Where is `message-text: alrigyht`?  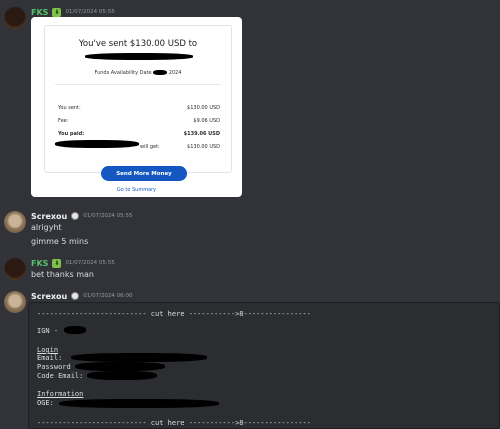
message-text: alrigyht is located at coordinates (46, 227).